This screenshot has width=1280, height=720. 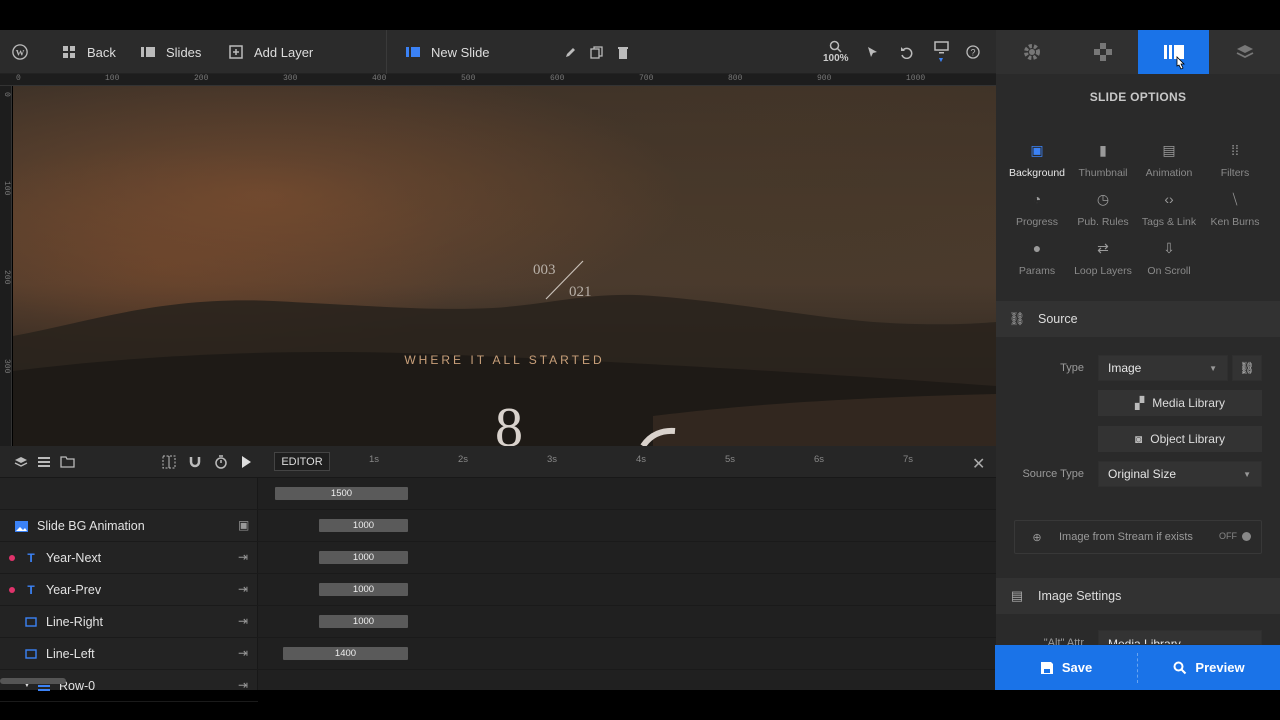 I want to click on tab-navigation, so click(x=1102, y=52).